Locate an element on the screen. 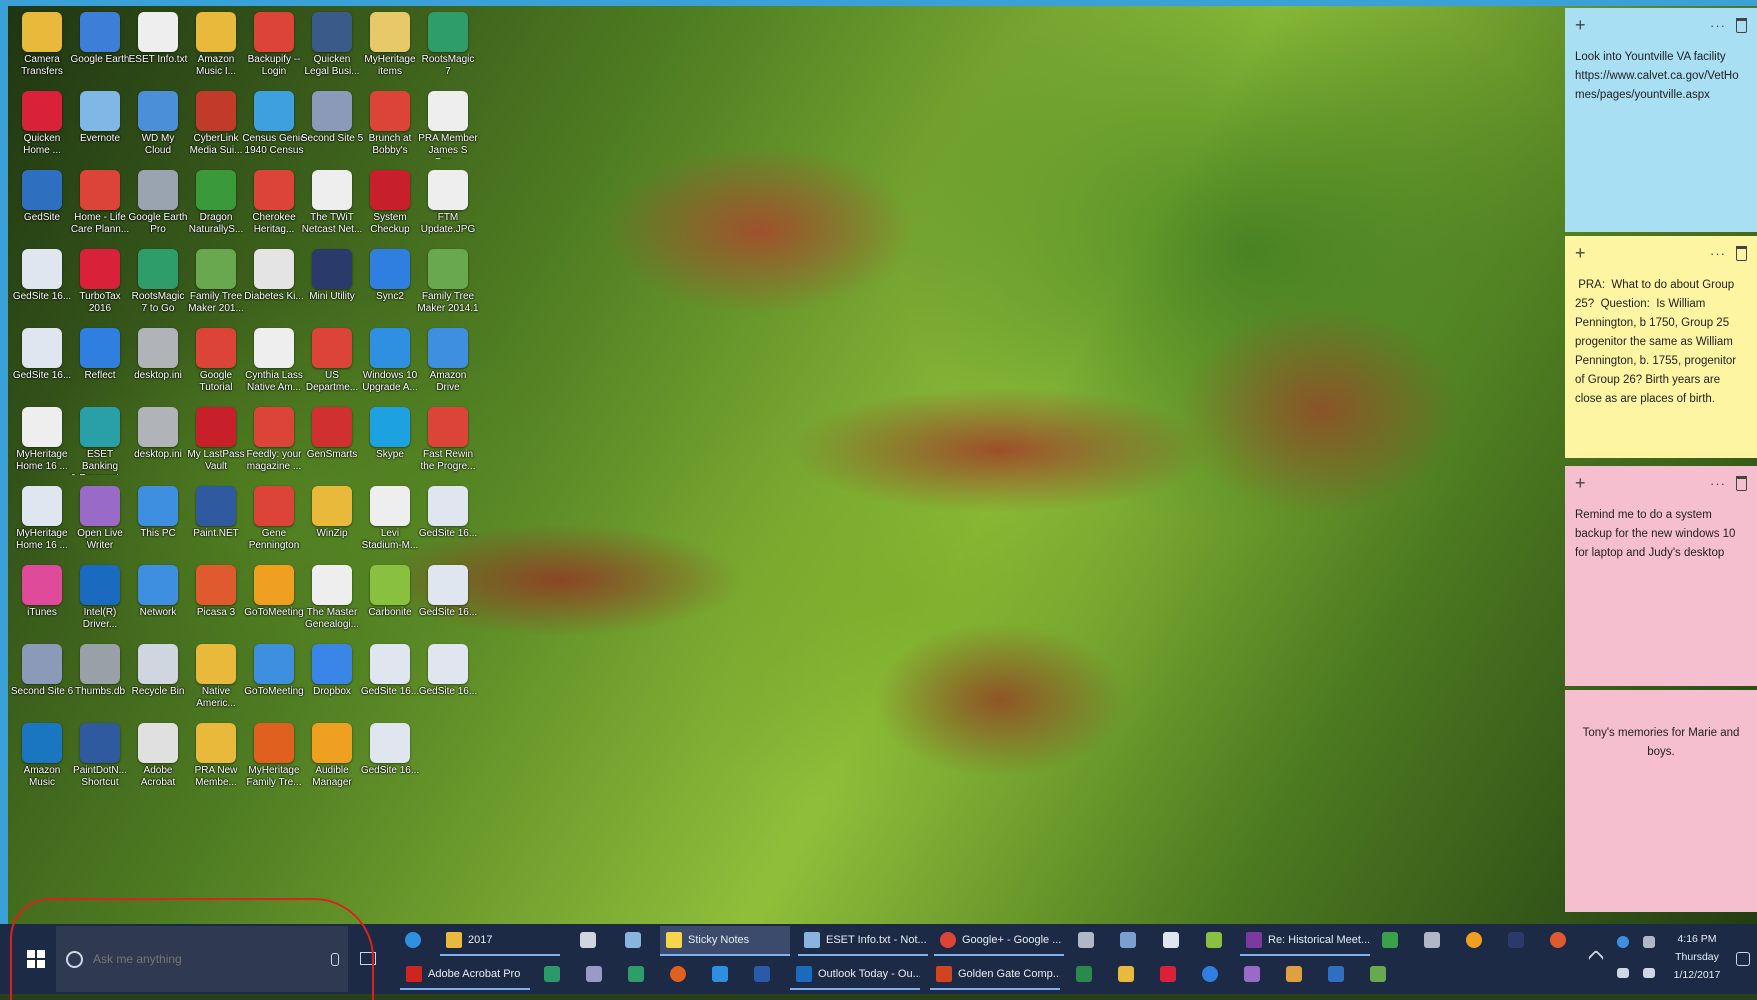 This screenshot has height=1000, width=1757. desktop-icon: Backupify -- Login is located at coordinates (274, 43).